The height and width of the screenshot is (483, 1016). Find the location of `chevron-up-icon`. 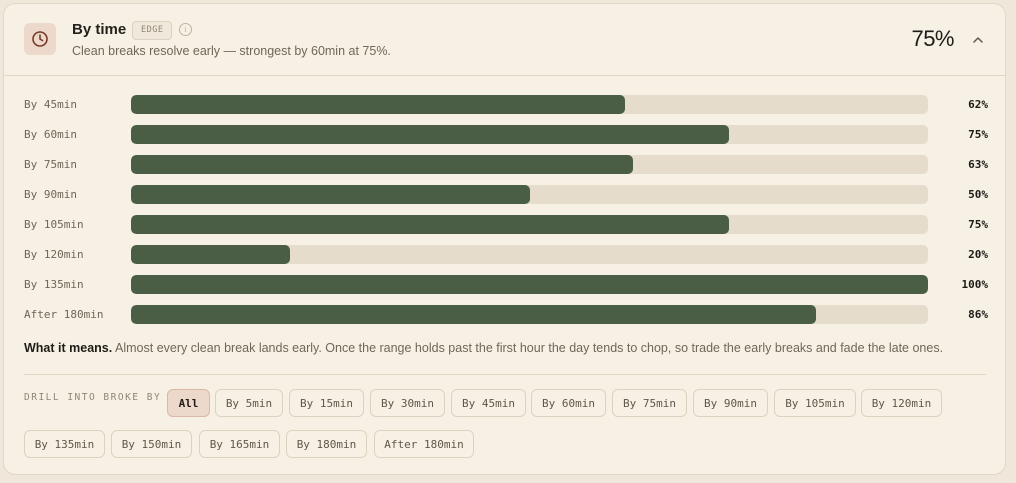

chevron-up-icon is located at coordinates (978, 40).